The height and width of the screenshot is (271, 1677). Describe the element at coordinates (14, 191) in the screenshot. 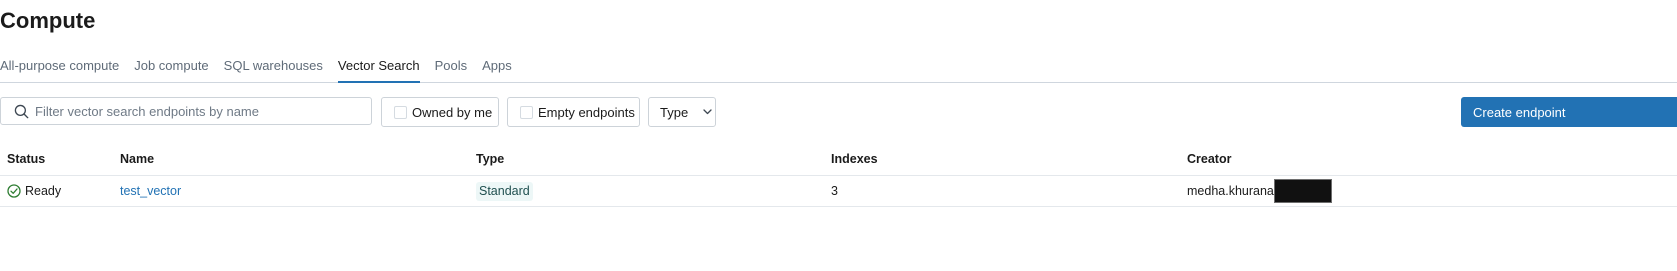

I see `check-circle-icon` at that location.